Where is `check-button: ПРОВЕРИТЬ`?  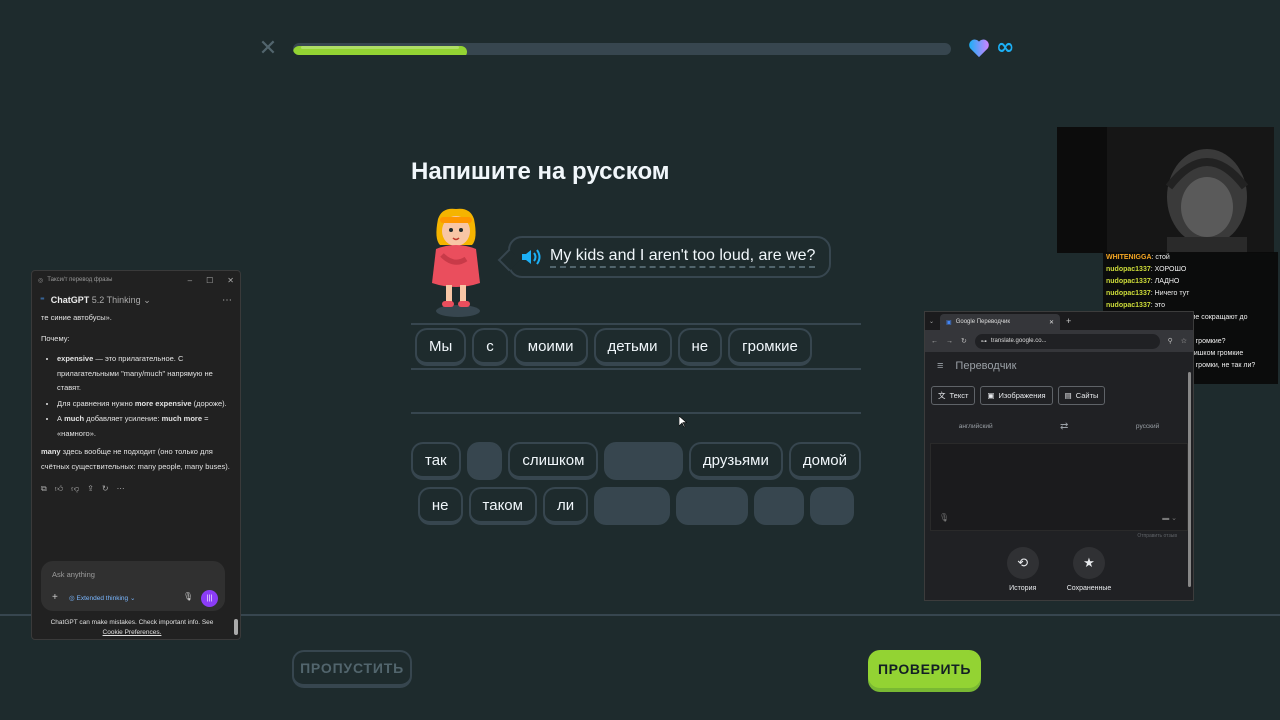
check-button: ПРОВЕРИТЬ is located at coordinates (924, 669).